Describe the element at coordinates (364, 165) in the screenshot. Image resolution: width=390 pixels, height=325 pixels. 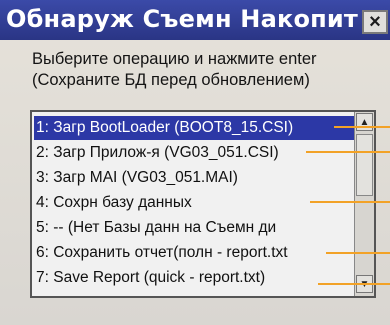
I see `scroll-thumb` at that location.